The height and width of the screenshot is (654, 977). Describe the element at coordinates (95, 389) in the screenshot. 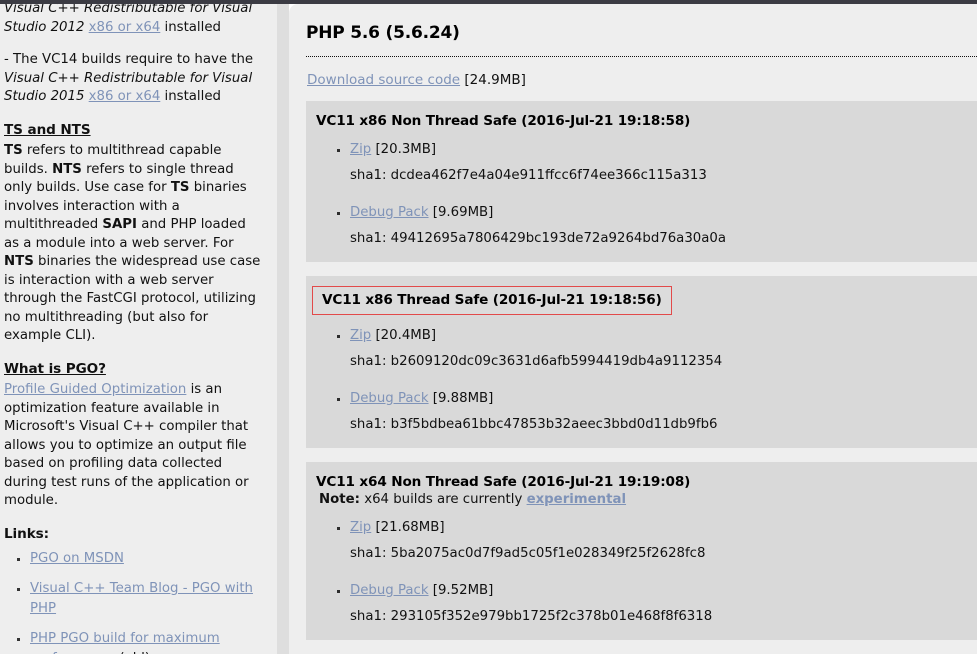

I see `link-profile-guided-optimization: Profile Guided Optimization` at that location.